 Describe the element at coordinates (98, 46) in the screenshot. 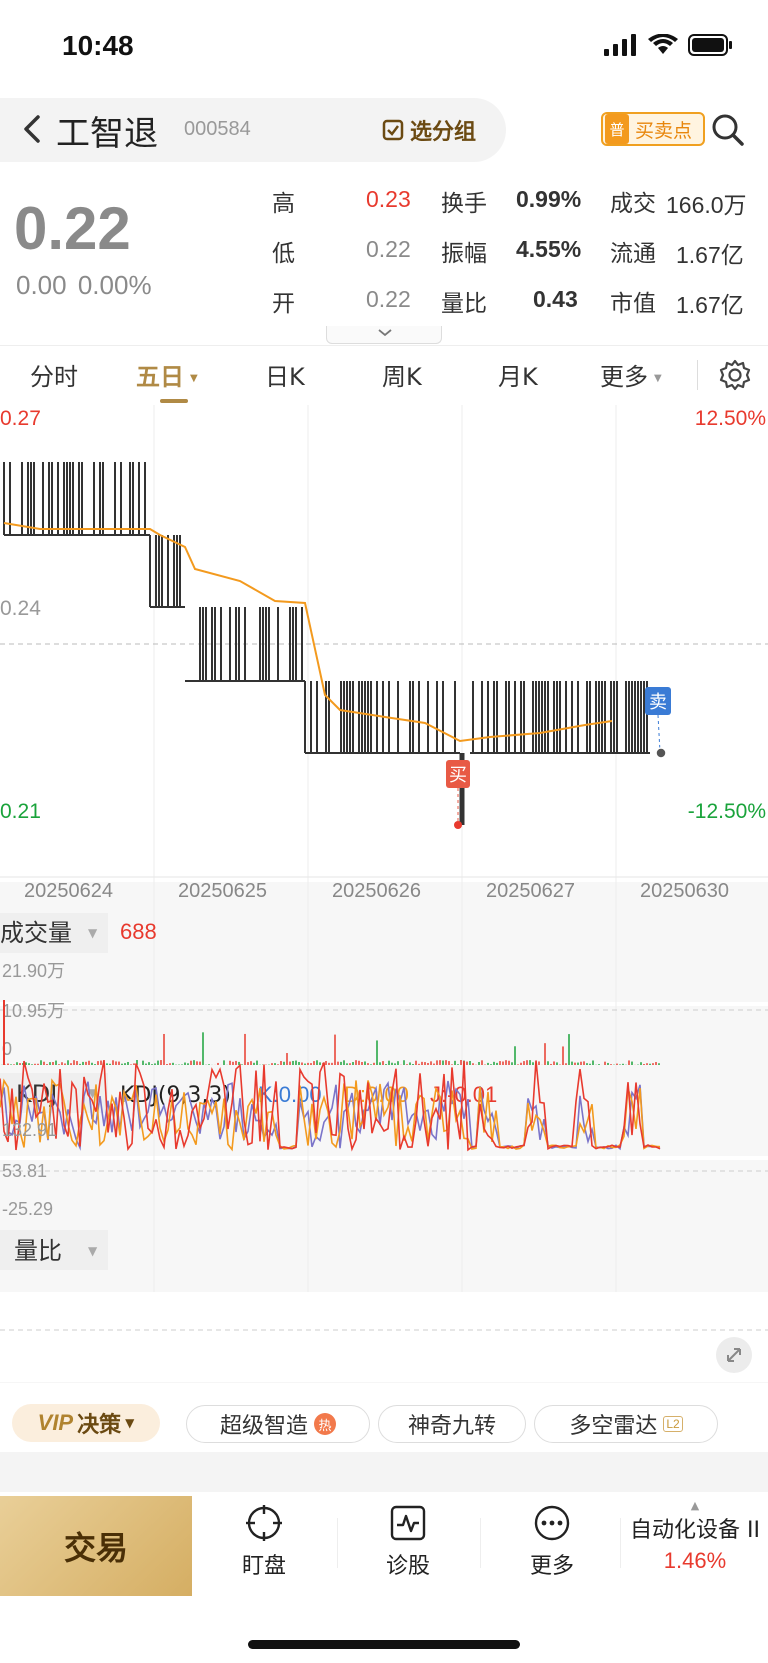

I see `status-time: 10:48` at that location.